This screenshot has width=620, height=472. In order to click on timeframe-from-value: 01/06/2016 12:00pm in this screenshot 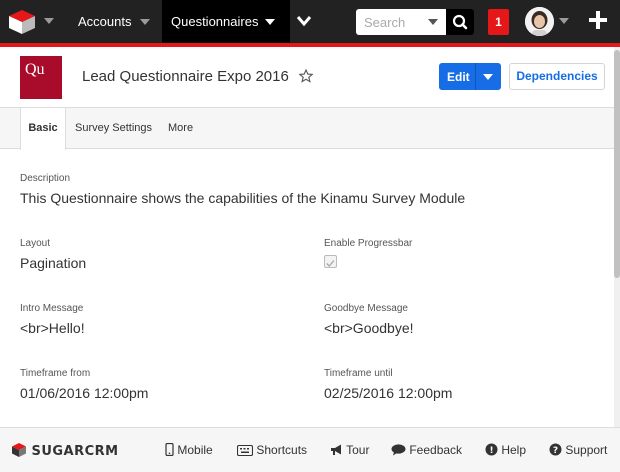, I will do `click(84, 393)`.